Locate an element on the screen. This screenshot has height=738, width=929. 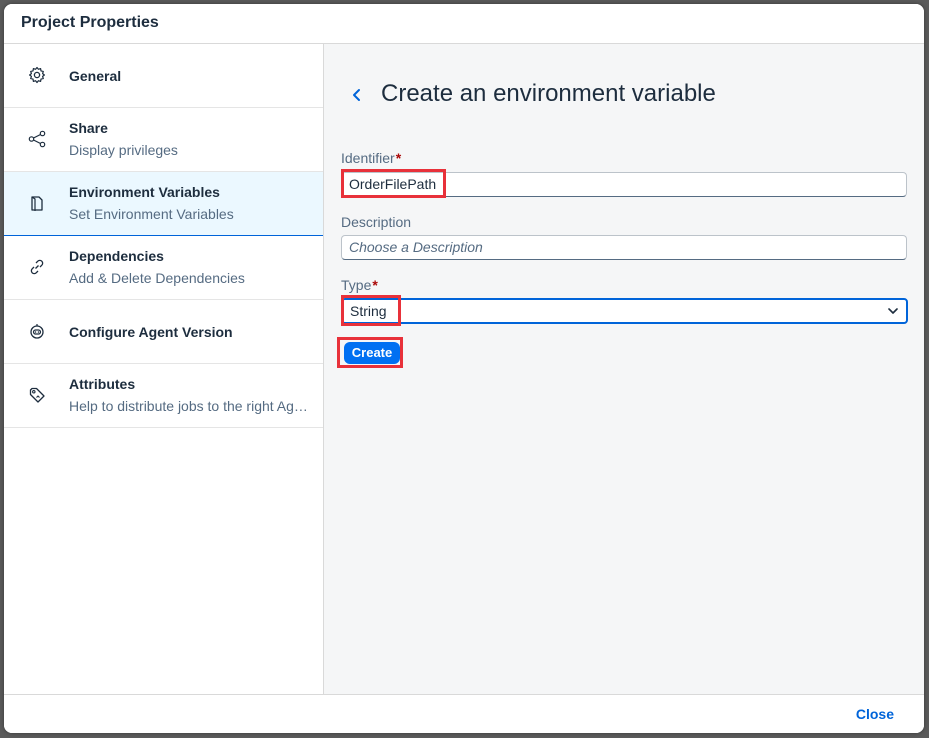
sidebar-item-sublabel: Add & Delete Dependencies is located at coordinates (157, 278).